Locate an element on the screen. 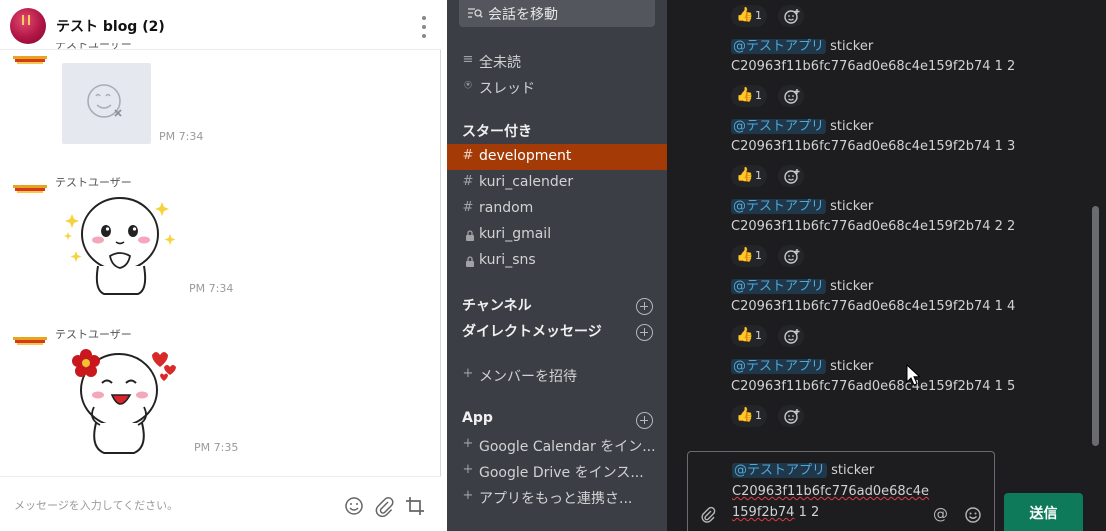 This screenshot has height=531, width=1106. dm-section-title: ダイレクトメッセージ is located at coordinates (532, 331).